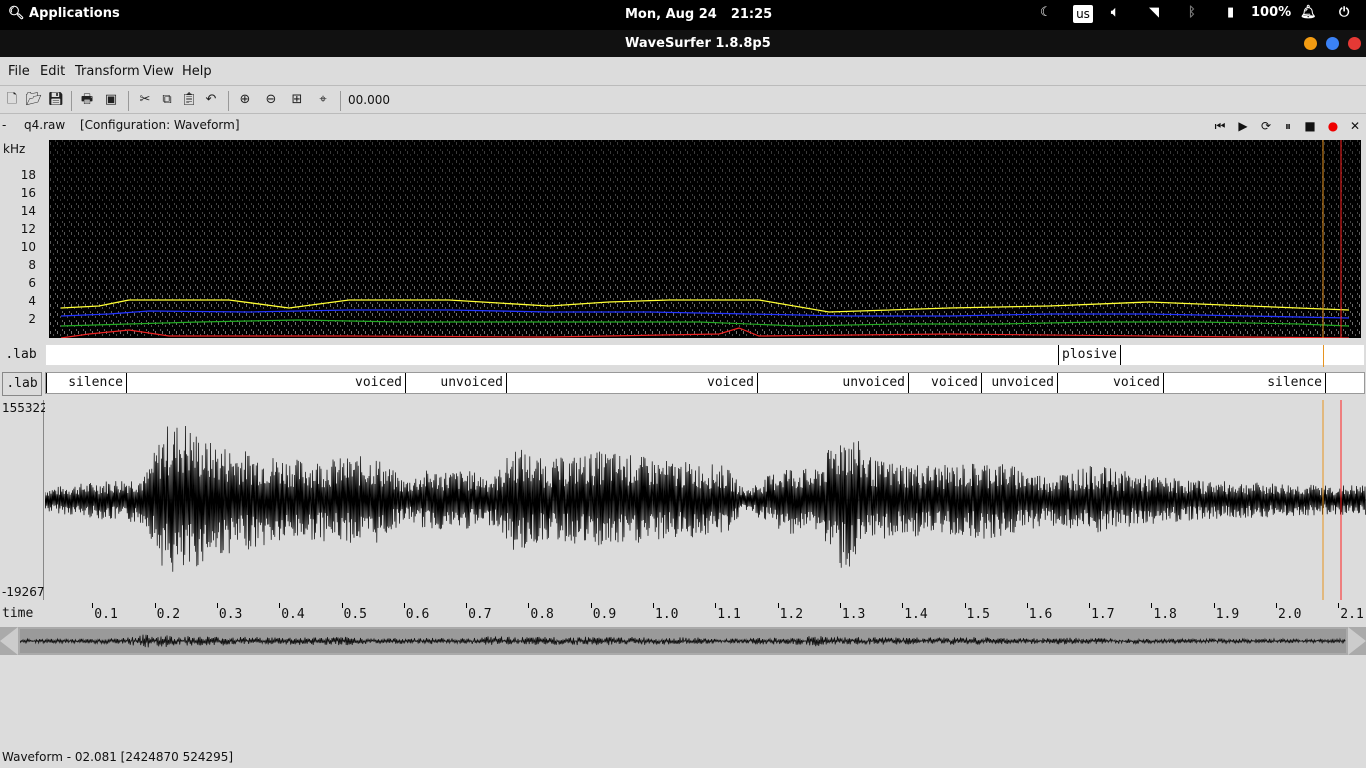 This screenshot has height=768, width=1366. Describe the element at coordinates (245, 100) in the screenshot. I see `zoom-in-icon: ⊕` at that location.